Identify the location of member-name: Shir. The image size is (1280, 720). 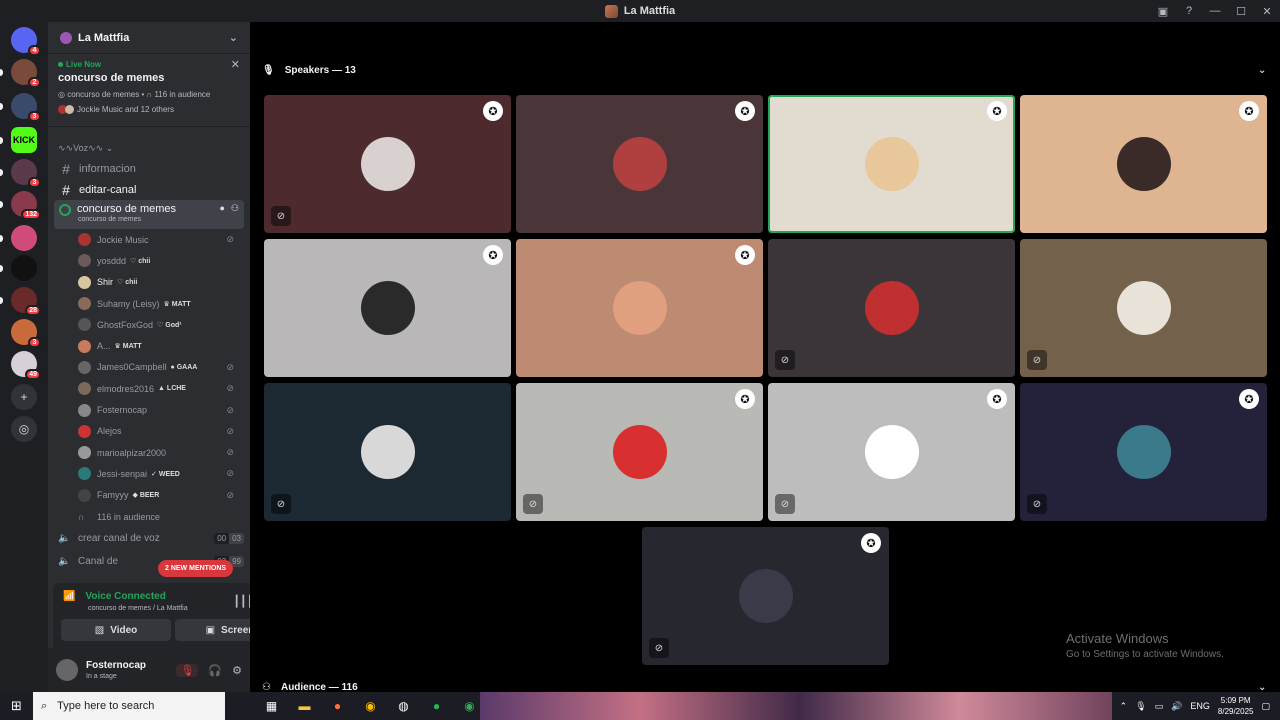
(105, 282).